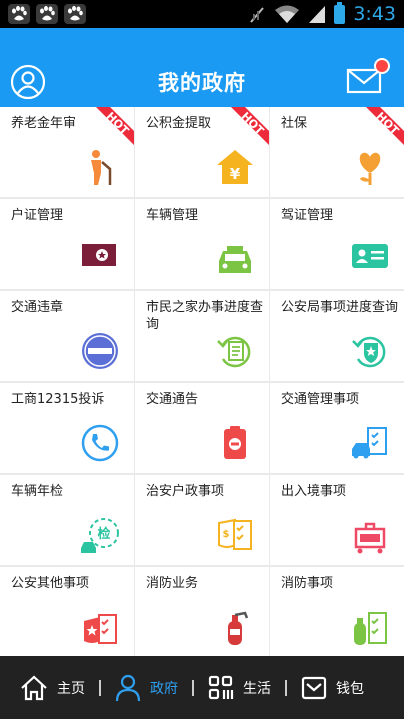  Describe the element at coordinates (287, 14) in the screenshot. I see `wifi-icon` at that location.